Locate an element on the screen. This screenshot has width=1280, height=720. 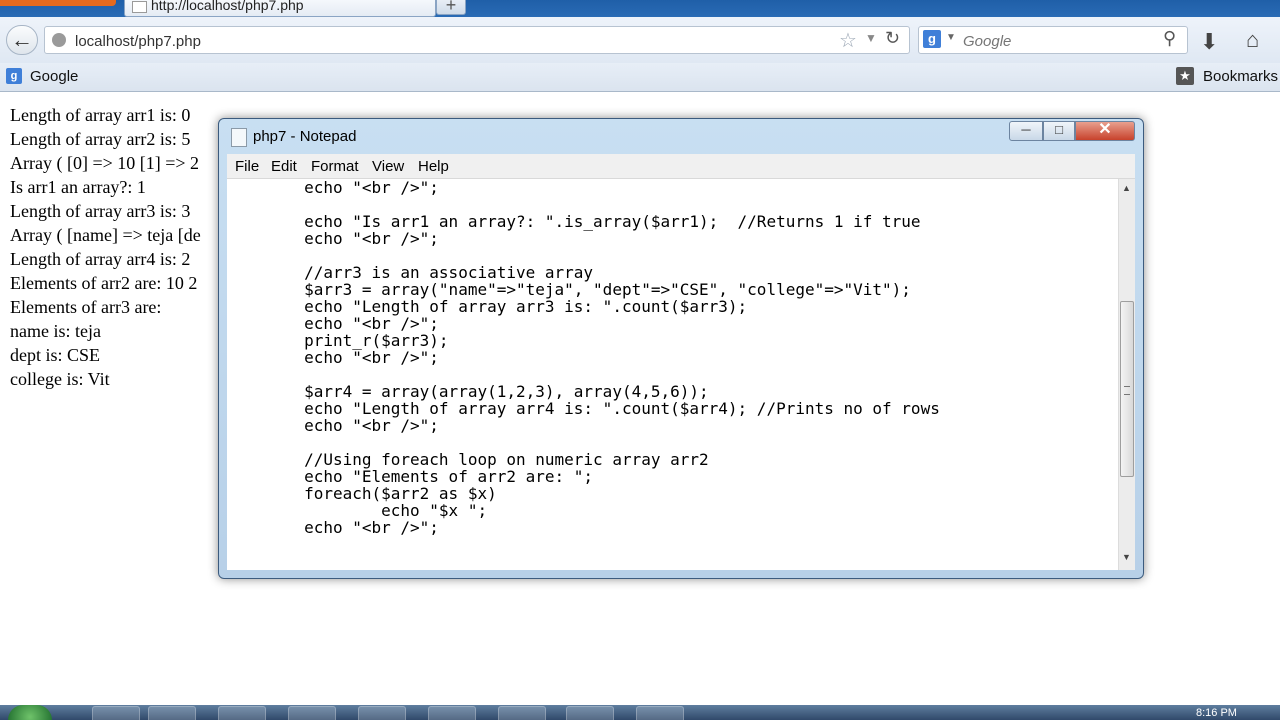
output-line: Array ( [name] => teja [de is located at coordinates (105, 235).